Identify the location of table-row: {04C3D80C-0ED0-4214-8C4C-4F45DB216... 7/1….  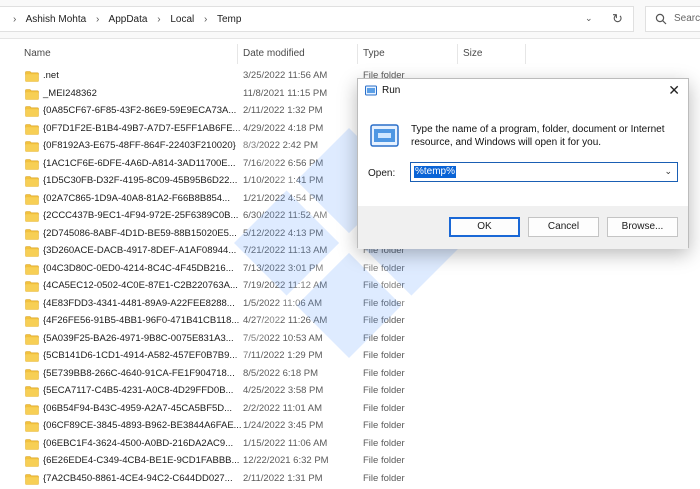
(350, 269).